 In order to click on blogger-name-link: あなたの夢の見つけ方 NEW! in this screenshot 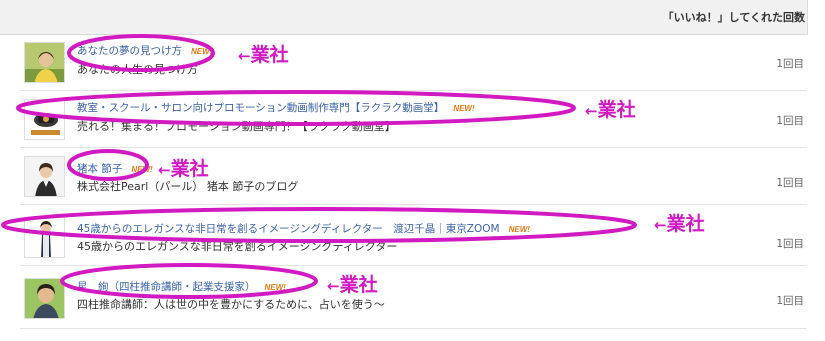, I will do `click(144, 50)`.